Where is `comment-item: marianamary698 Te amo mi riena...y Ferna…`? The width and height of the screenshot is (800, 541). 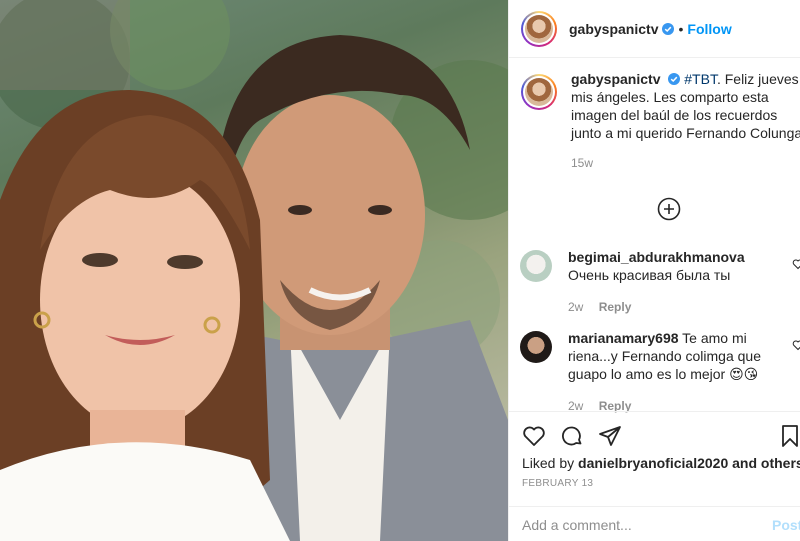 comment-item: marianamary698 Te amo mi riena...y Ferna… is located at coordinates (660, 372).